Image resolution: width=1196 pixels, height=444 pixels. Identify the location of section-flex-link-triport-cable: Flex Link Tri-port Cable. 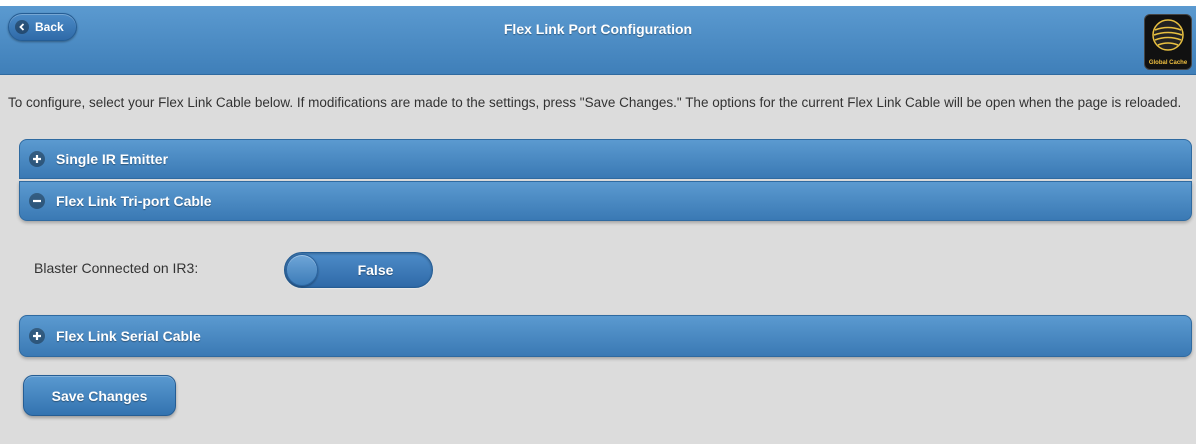
(605, 201).